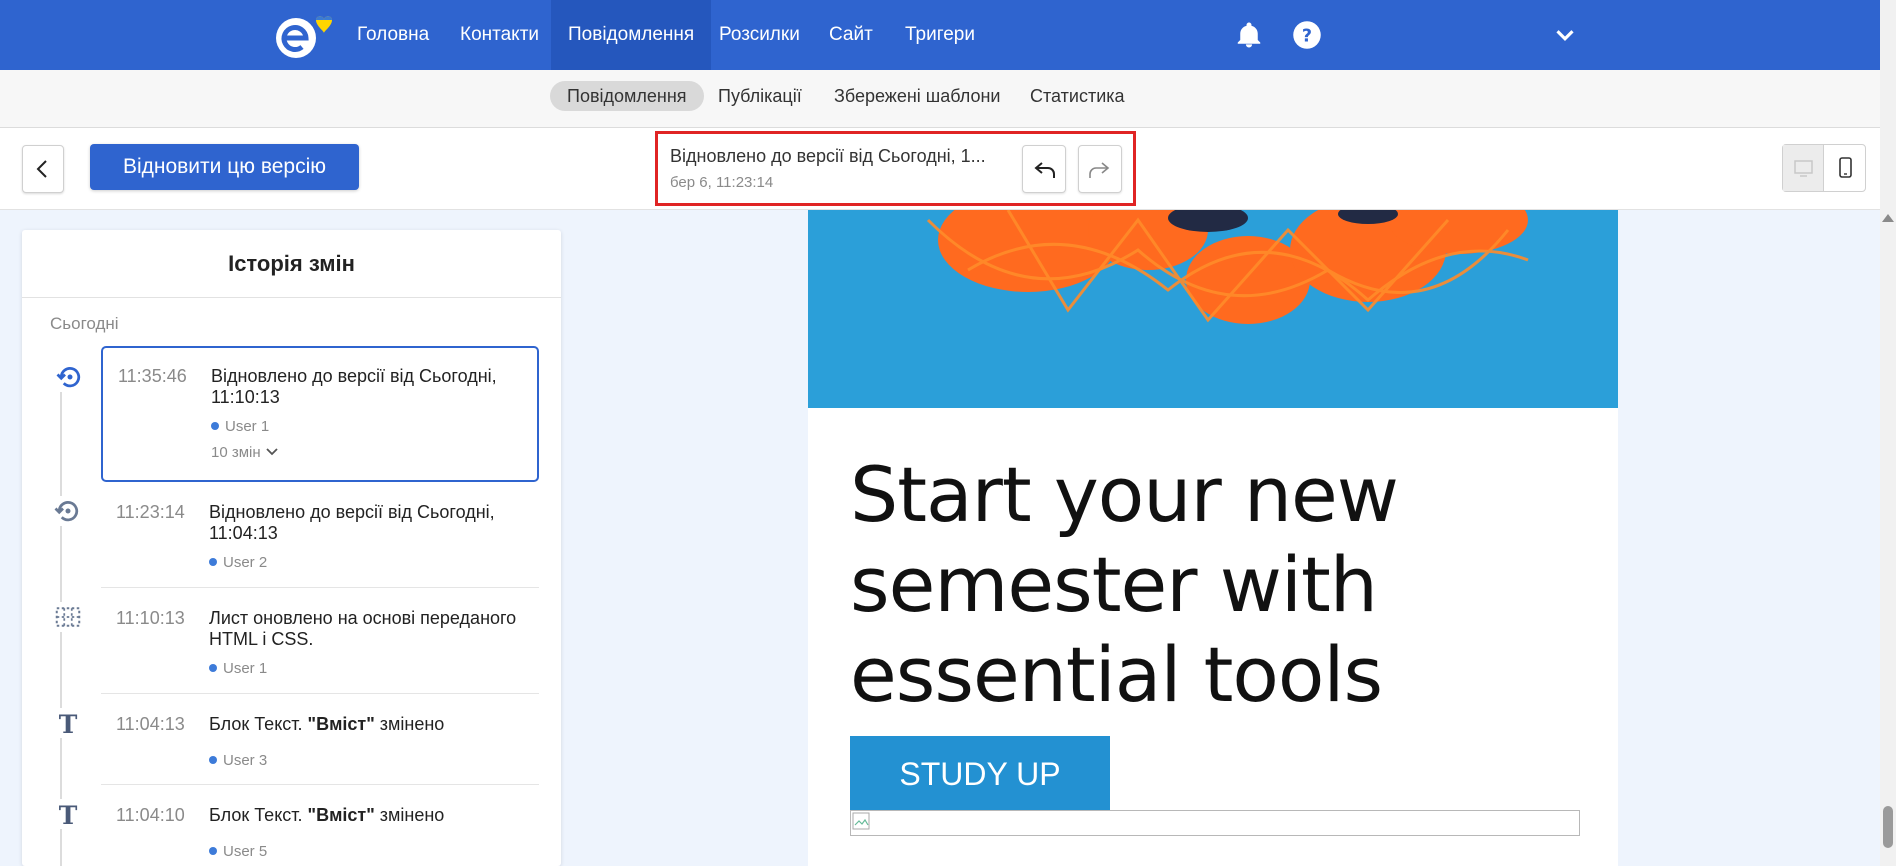 The image size is (1896, 866). Describe the element at coordinates (291, 264) in the screenshot. I see `history-title: Історія змін` at that location.